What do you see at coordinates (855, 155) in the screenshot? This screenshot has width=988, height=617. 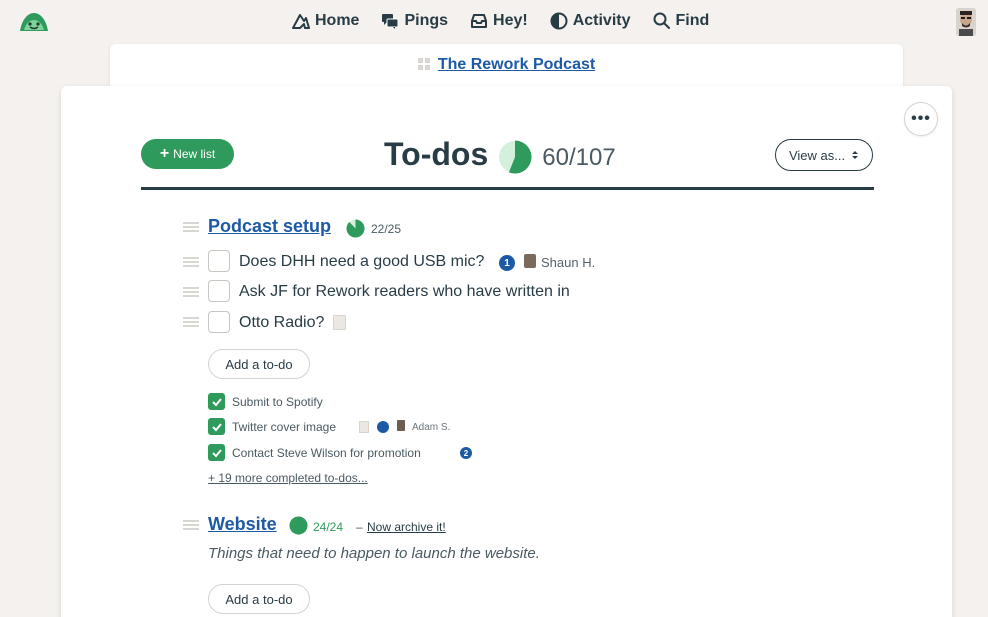 I see `updown-chevron-icon` at bounding box center [855, 155].